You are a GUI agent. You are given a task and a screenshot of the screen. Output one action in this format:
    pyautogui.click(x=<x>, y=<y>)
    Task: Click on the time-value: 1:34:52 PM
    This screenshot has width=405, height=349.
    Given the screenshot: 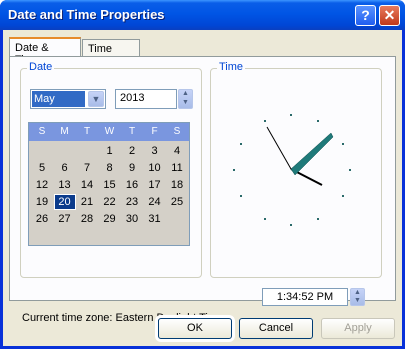 What is the action you would take?
    pyautogui.click(x=305, y=297)
    